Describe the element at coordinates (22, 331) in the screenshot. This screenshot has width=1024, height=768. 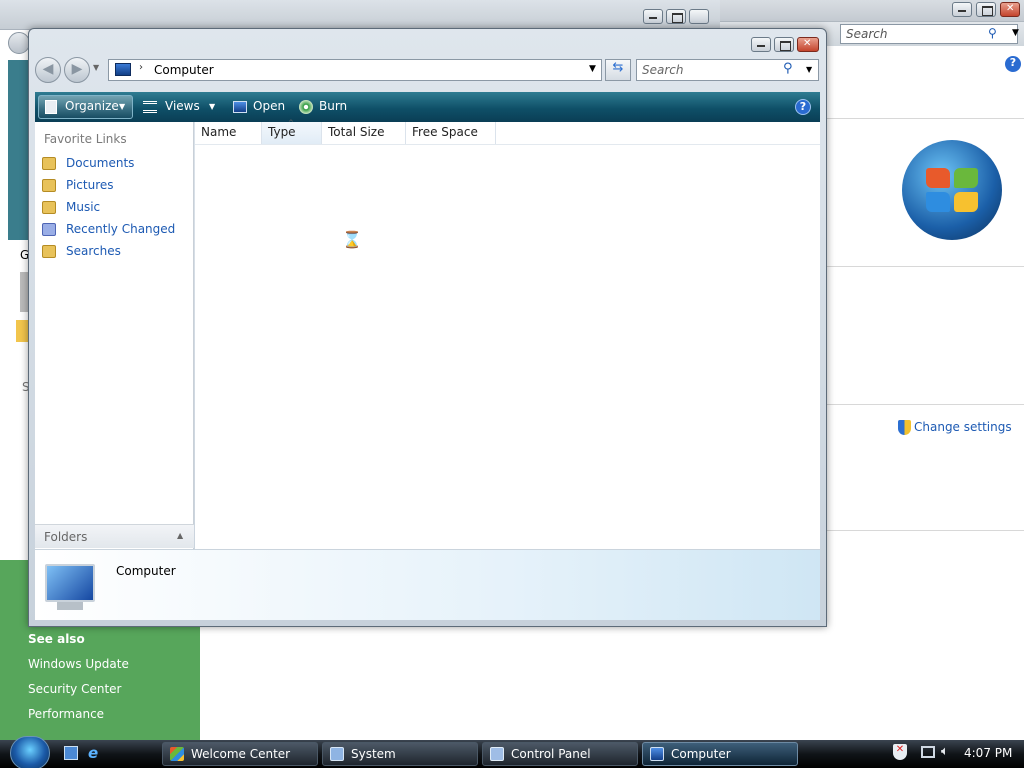
I see `folder-icon` at that location.